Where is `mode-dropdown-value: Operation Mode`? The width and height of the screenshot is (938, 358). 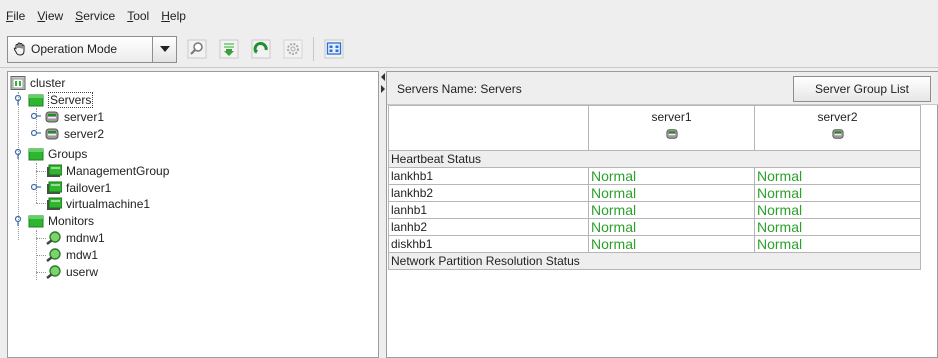
mode-dropdown-value: Operation Mode is located at coordinates (80, 49).